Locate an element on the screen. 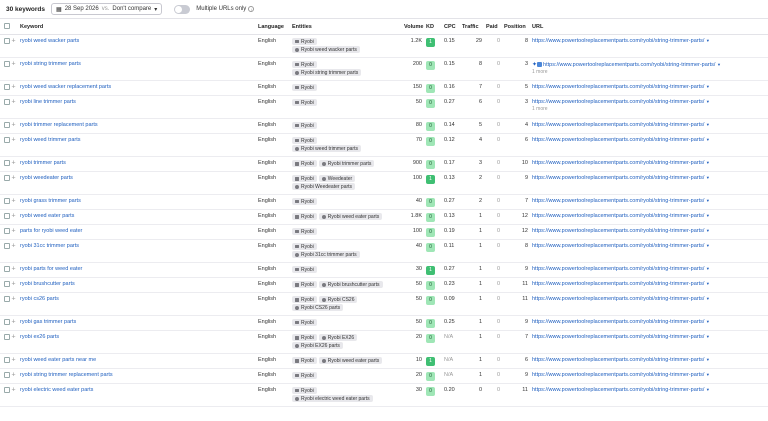 This screenshot has height=421, width=768. col-url: URL is located at coordinates (649, 26).